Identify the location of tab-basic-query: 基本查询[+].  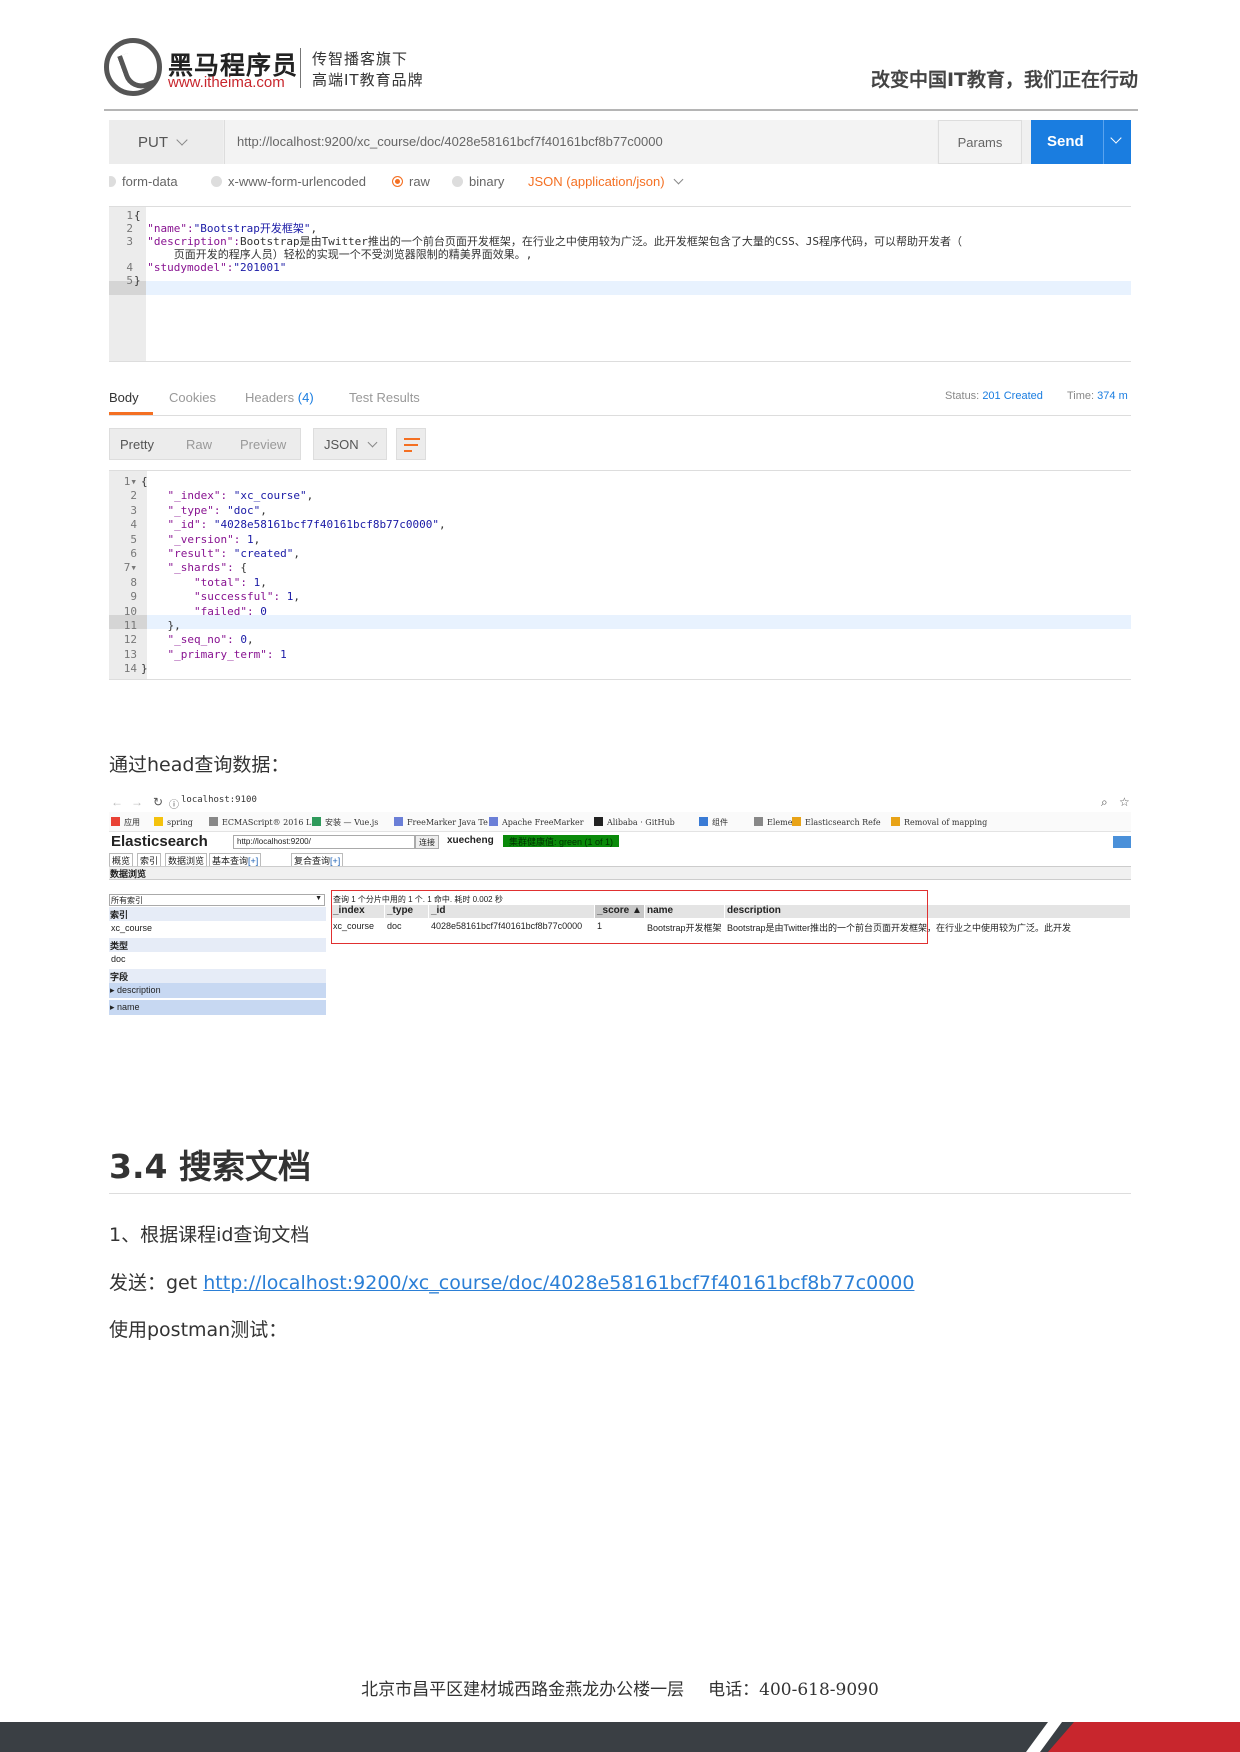
(235, 860).